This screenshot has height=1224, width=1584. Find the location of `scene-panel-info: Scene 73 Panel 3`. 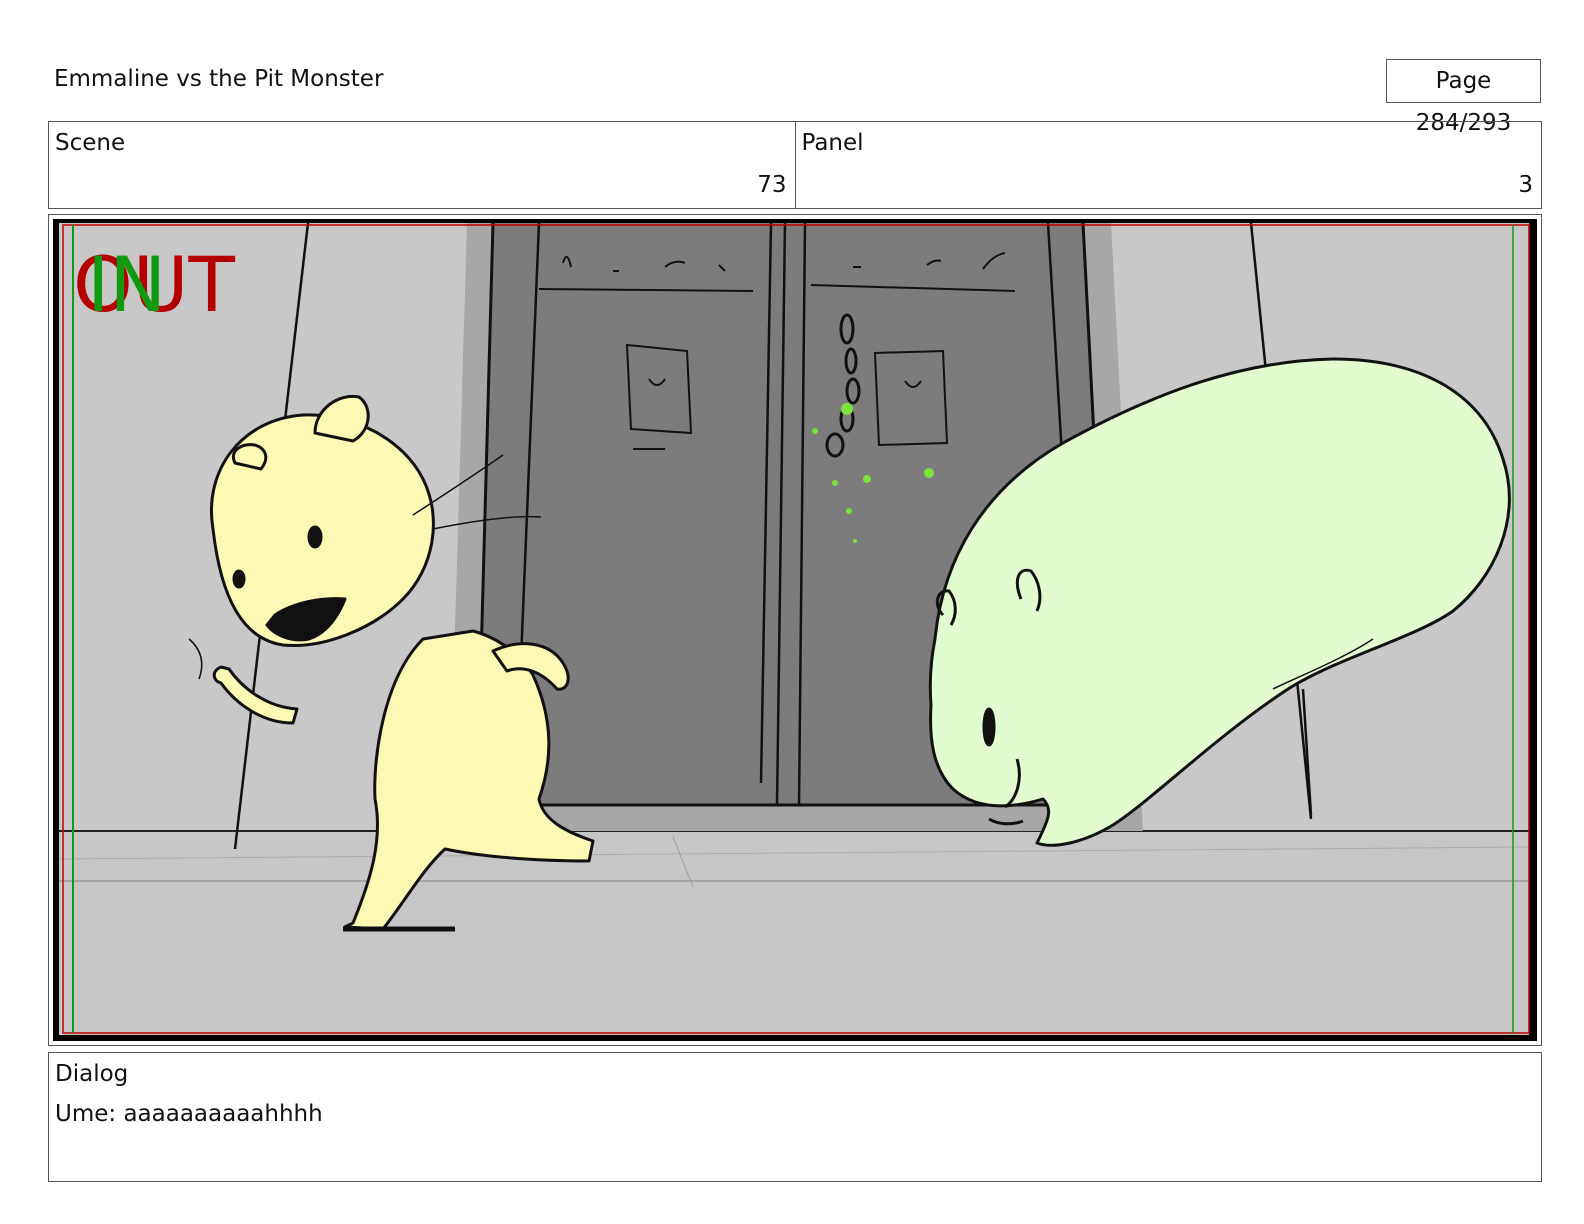

scene-panel-info: Scene 73 Panel 3 is located at coordinates (795, 165).